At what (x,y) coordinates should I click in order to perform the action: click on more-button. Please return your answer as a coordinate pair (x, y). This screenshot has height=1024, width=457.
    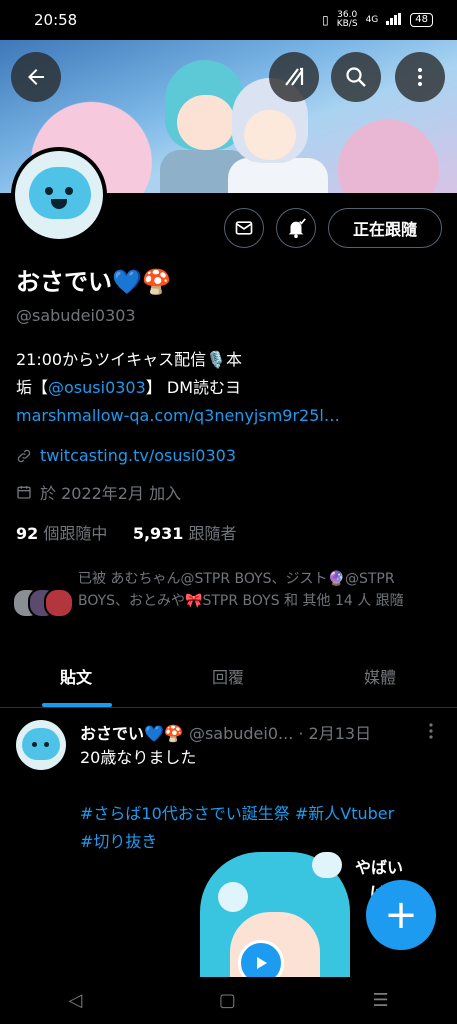
    Looking at the image, I should click on (420, 77).